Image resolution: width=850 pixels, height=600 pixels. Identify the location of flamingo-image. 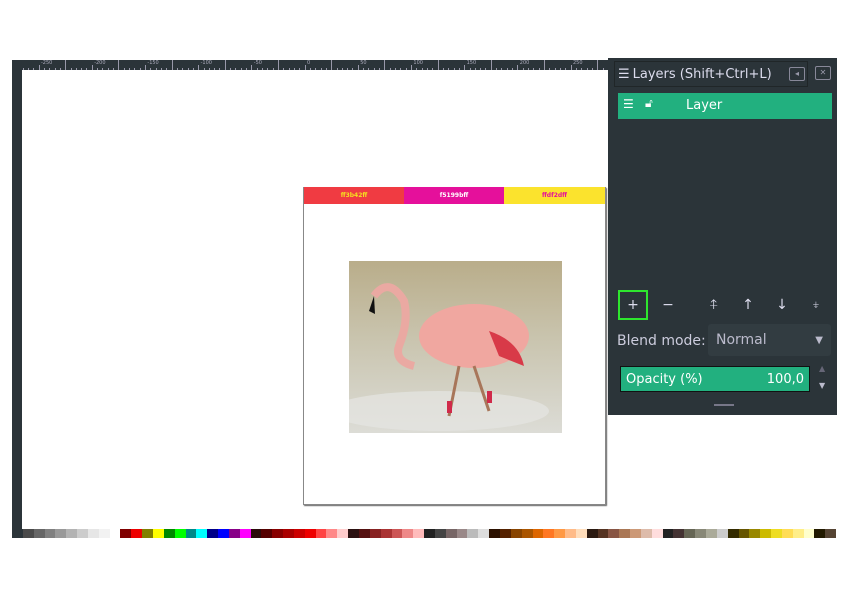
(455, 347).